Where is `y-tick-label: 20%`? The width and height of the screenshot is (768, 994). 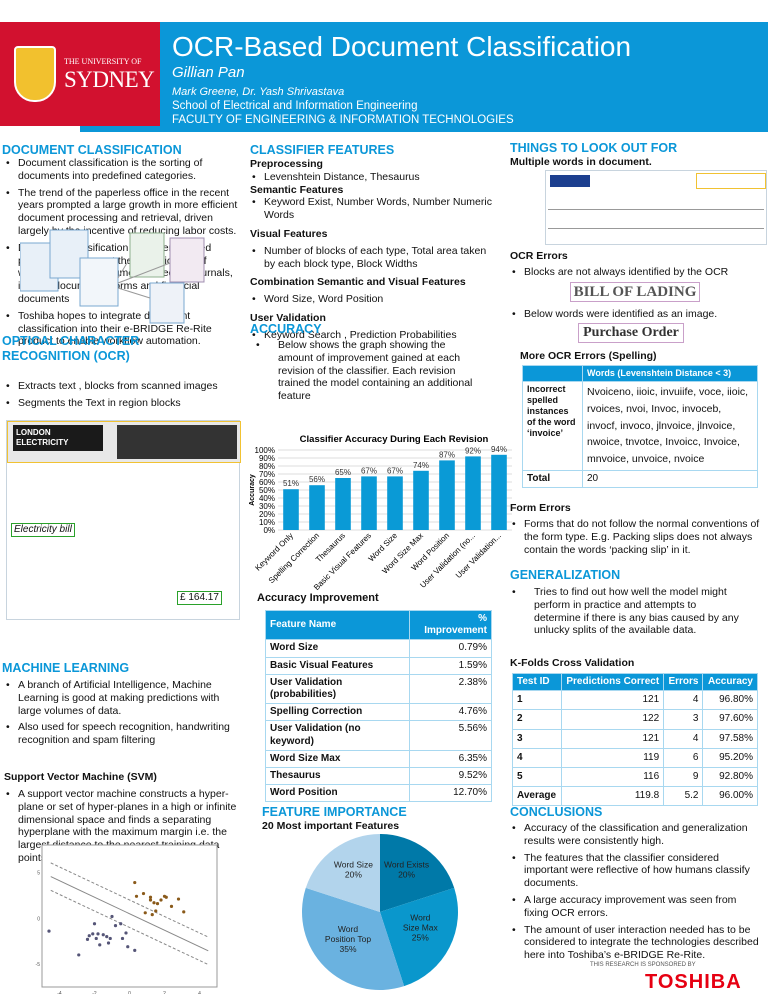
y-tick-label: 20% is located at coordinates (267, 514).